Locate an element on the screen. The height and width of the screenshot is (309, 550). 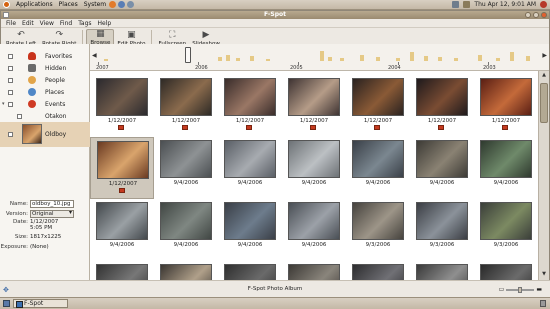
tag-row-people: People is located at coordinates (45, 80).